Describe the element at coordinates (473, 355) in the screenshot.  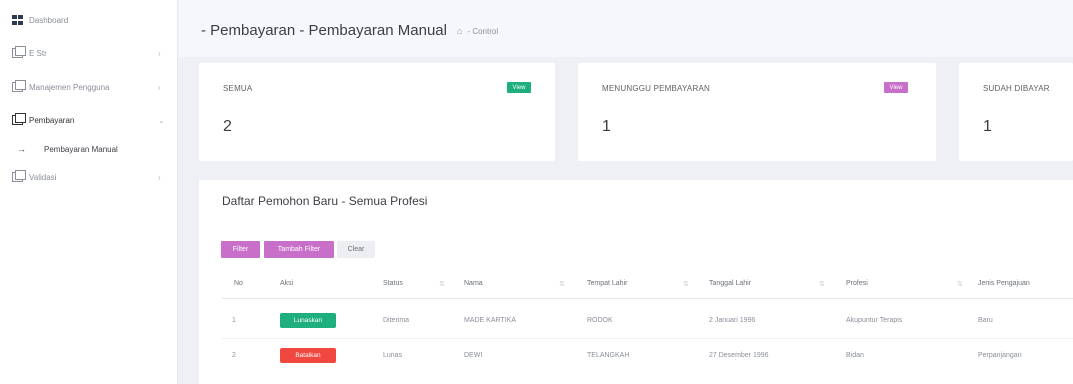
I see `table-cell-nama: DEWI` at that location.